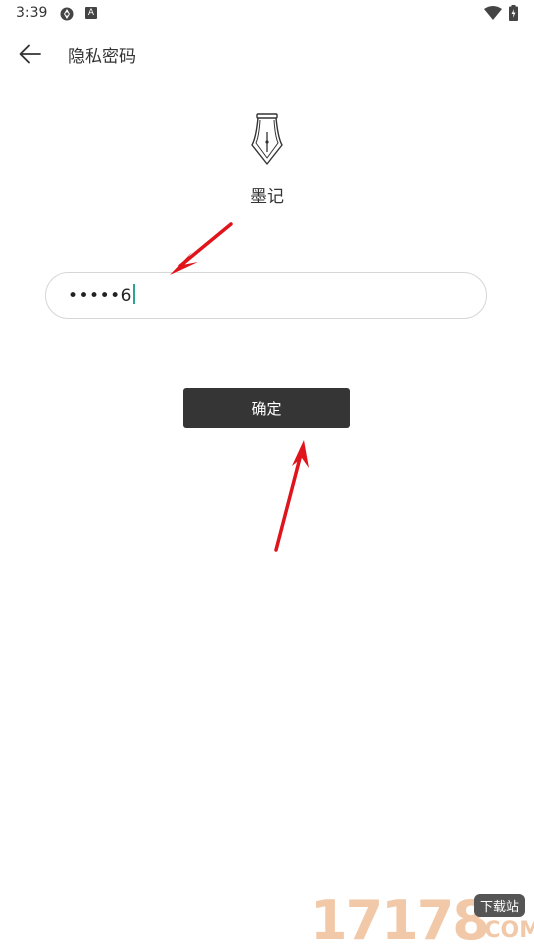  I want to click on fountain-pen-icon, so click(267, 139).